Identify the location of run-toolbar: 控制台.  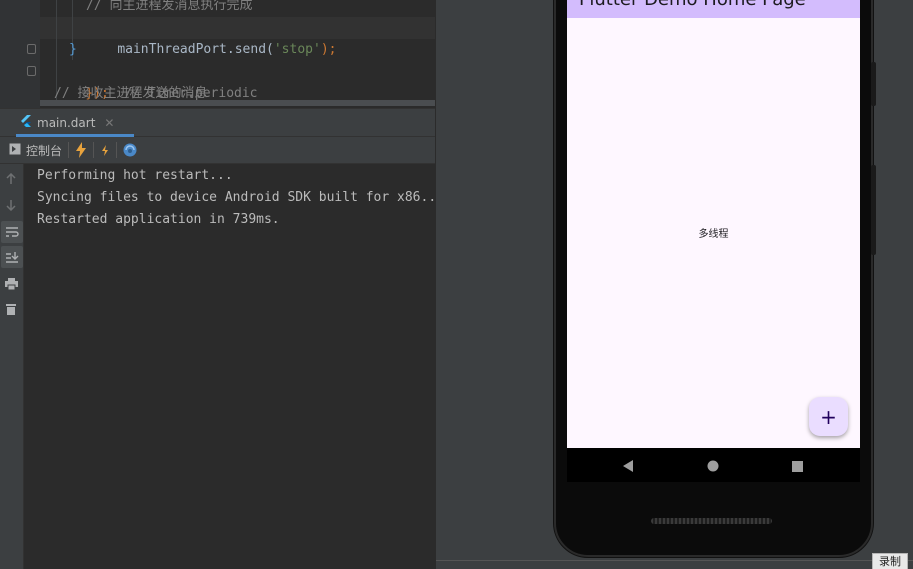
(217, 150).